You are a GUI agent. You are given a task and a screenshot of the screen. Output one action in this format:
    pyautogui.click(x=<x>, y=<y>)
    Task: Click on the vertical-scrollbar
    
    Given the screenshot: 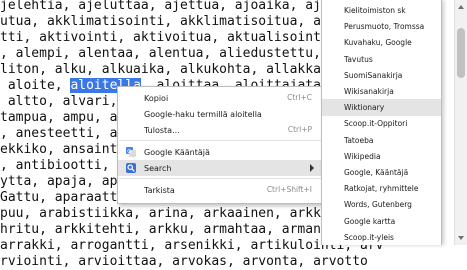 What is the action you would take?
    pyautogui.click(x=460, y=122)
    